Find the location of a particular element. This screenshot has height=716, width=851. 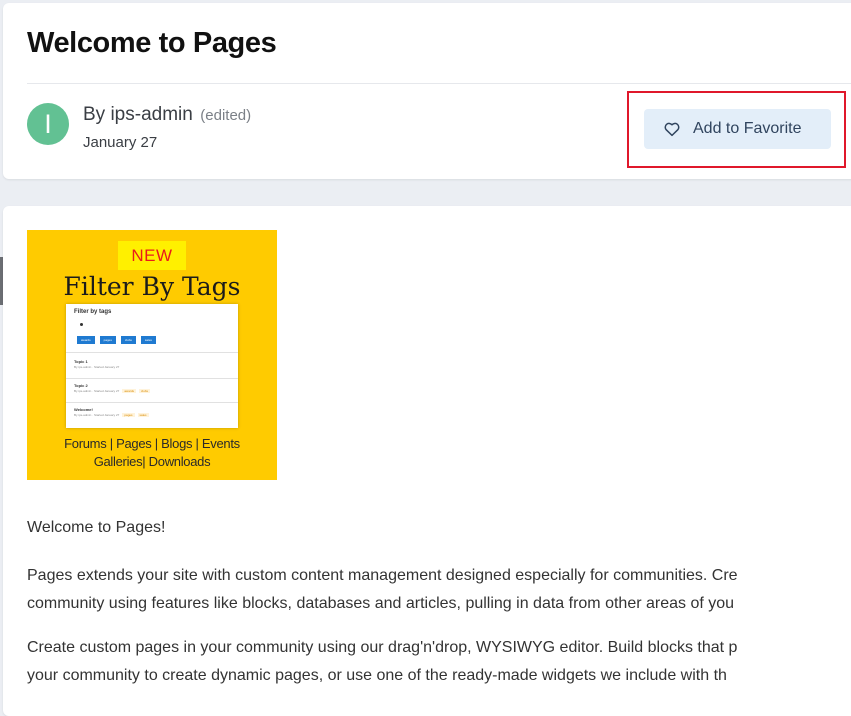

heart-icon is located at coordinates (672, 129).